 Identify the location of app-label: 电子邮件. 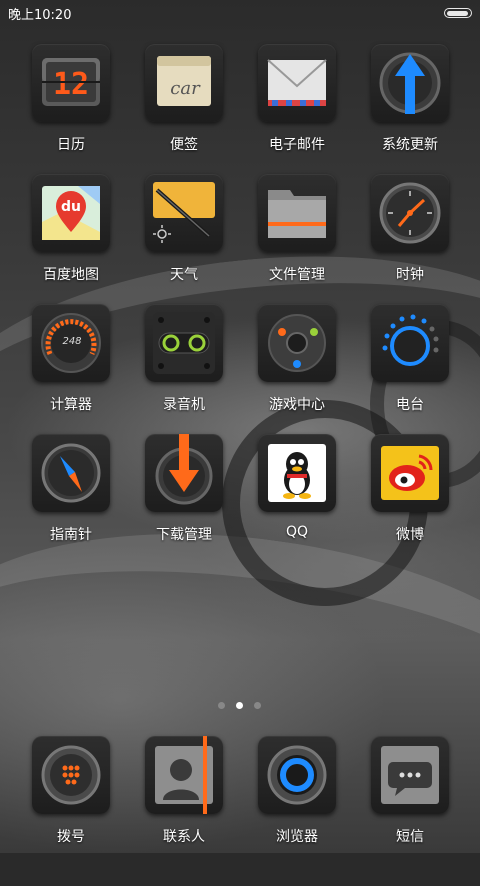
(297, 145).